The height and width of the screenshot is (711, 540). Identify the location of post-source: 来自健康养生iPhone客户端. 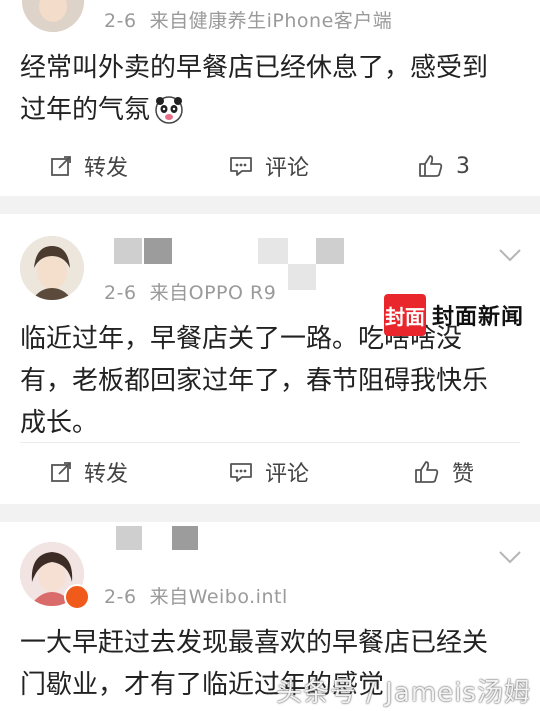
(271, 21).